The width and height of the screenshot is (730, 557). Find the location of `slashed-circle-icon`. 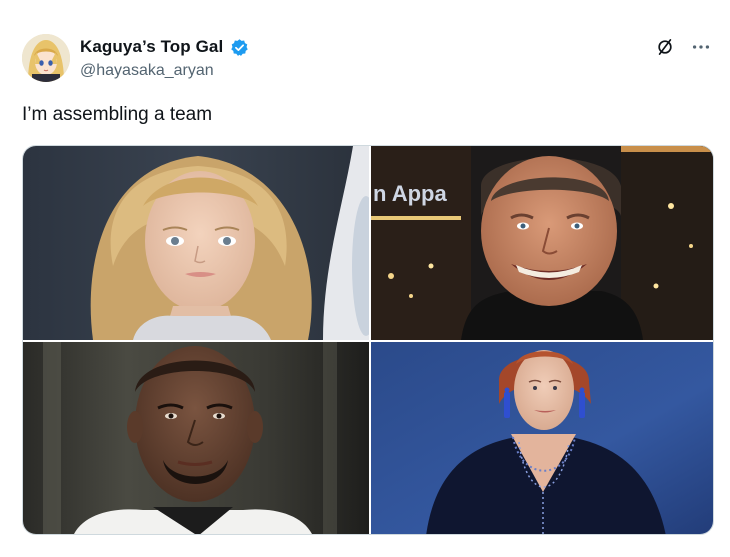

slashed-circle-icon is located at coordinates (665, 47).